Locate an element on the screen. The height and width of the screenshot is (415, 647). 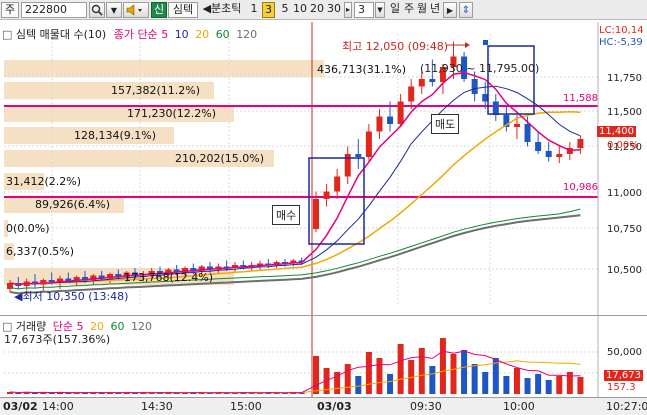
interval-10: 10 is located at coordinates (300, 10).